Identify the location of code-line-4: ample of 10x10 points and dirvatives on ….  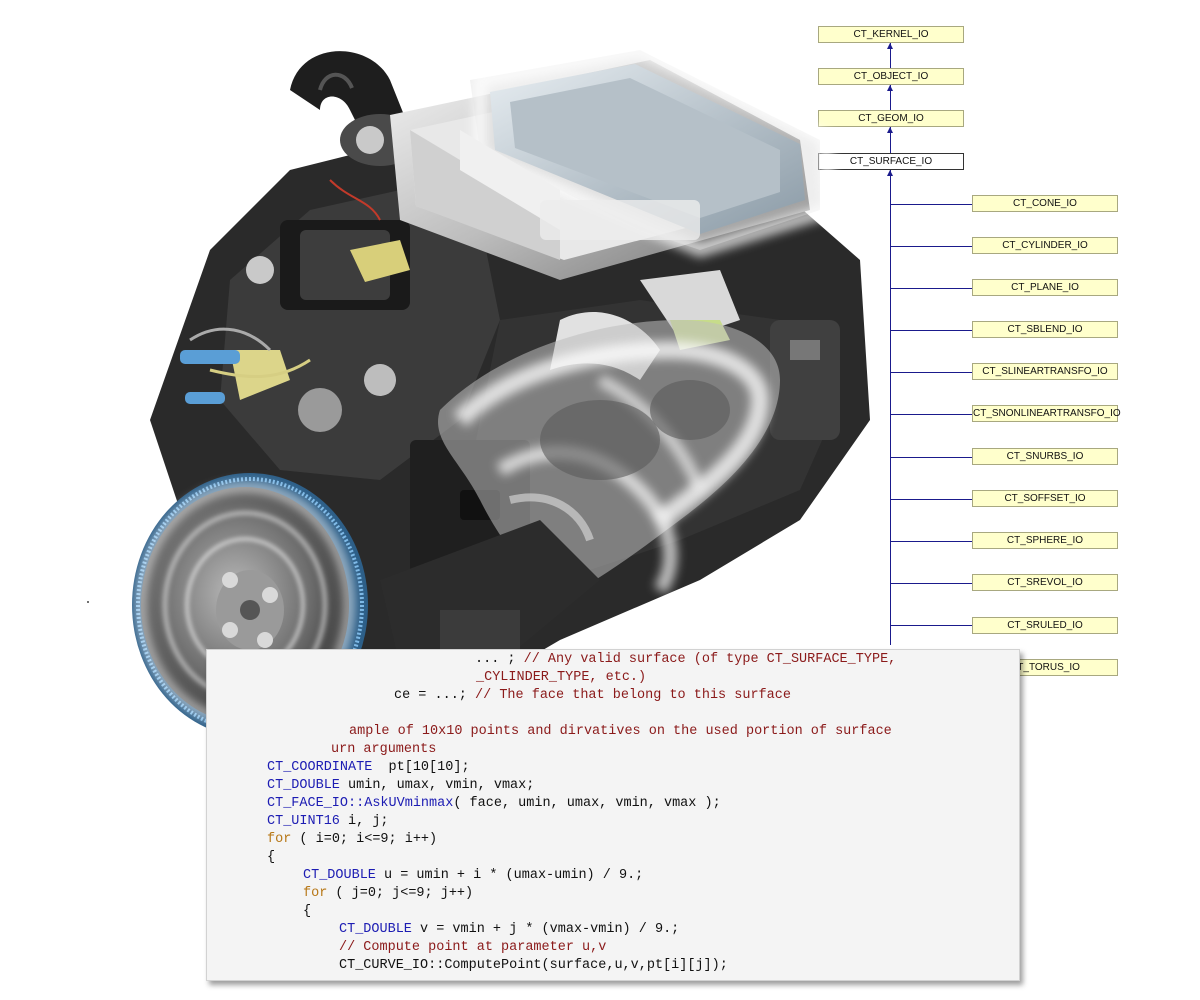
(620, 732).